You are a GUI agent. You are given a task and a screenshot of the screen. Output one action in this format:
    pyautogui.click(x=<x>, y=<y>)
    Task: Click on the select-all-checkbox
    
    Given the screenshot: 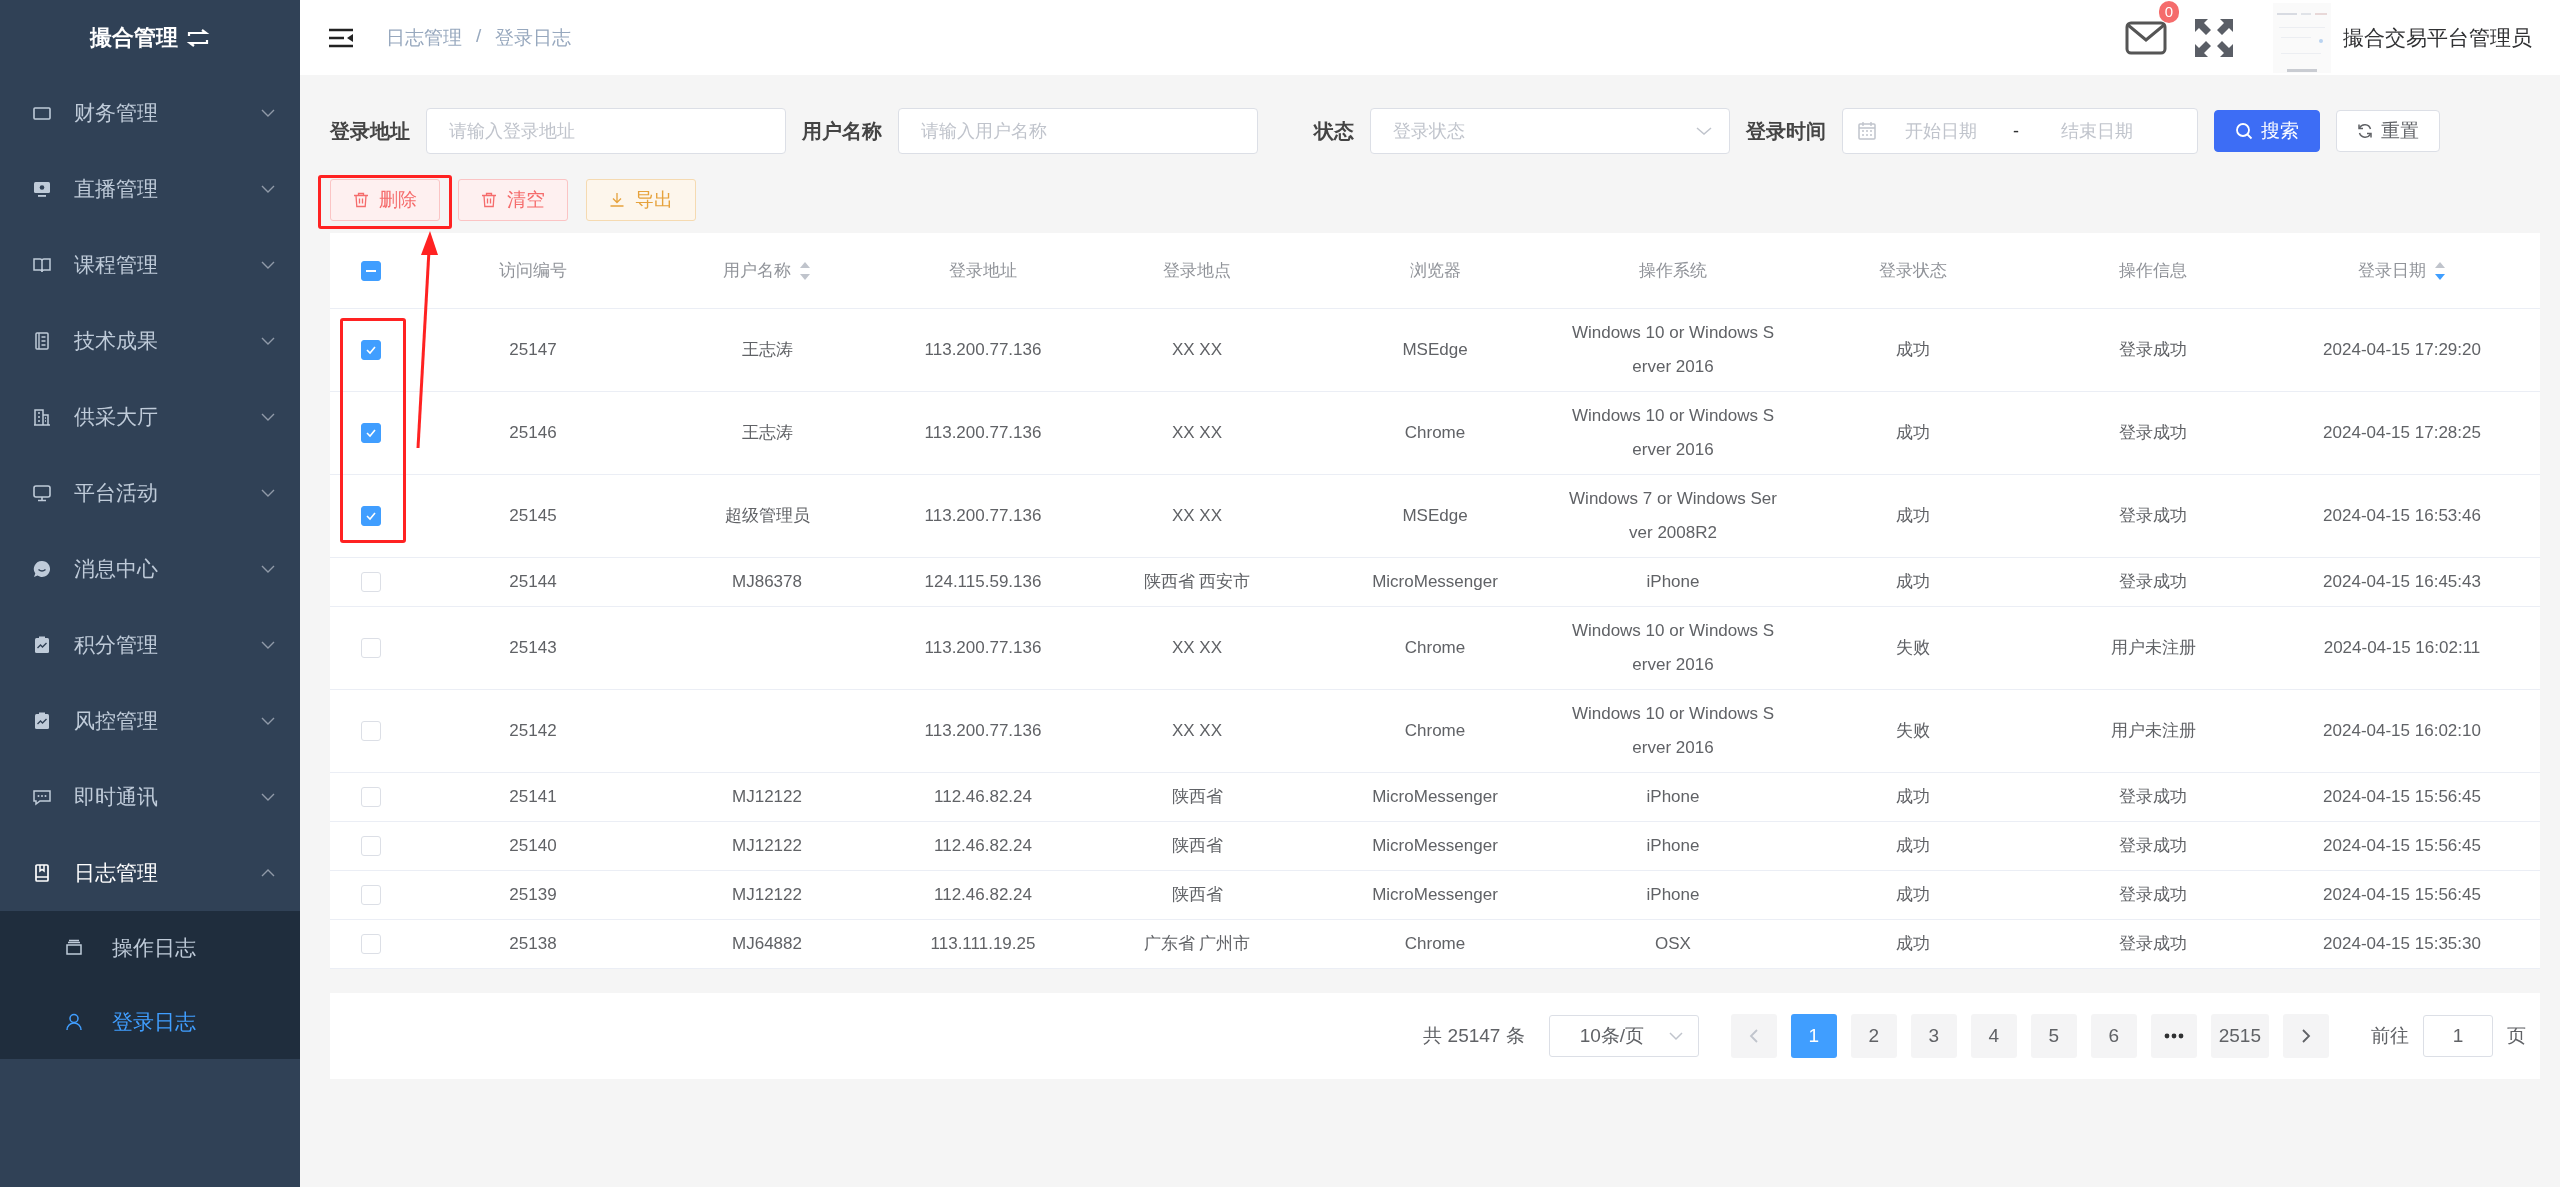 What is the action you would take?
    pyautogui.click(x=371, y=270)
    